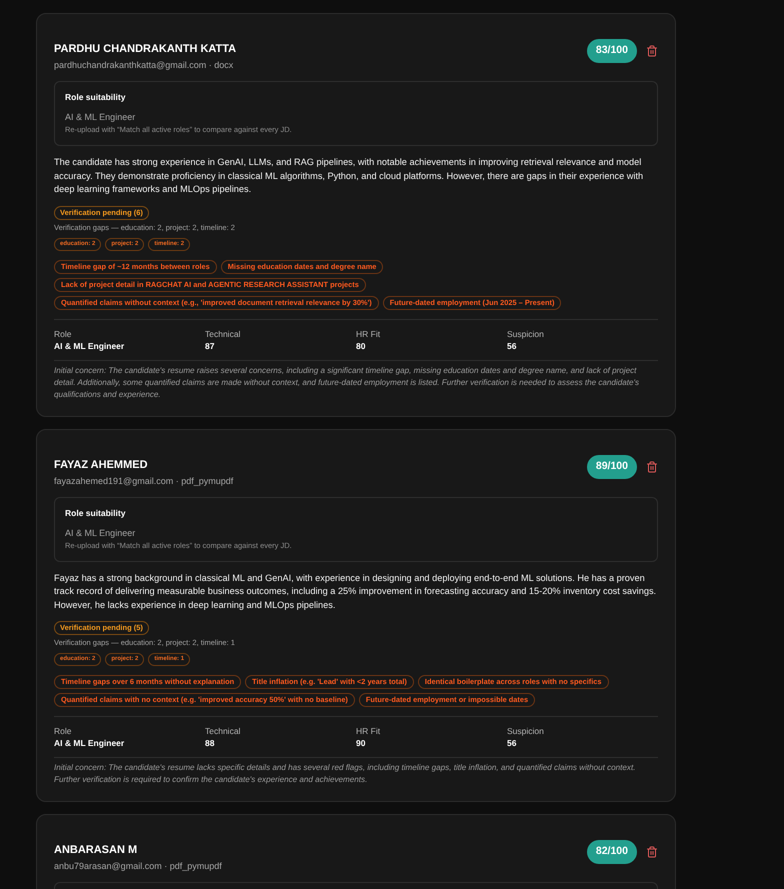 The image size is (784, 889). What do you see at coordinates (361, 743) in the screenshot?
I see `stat-value: 90` at bounding box center [361, 743].